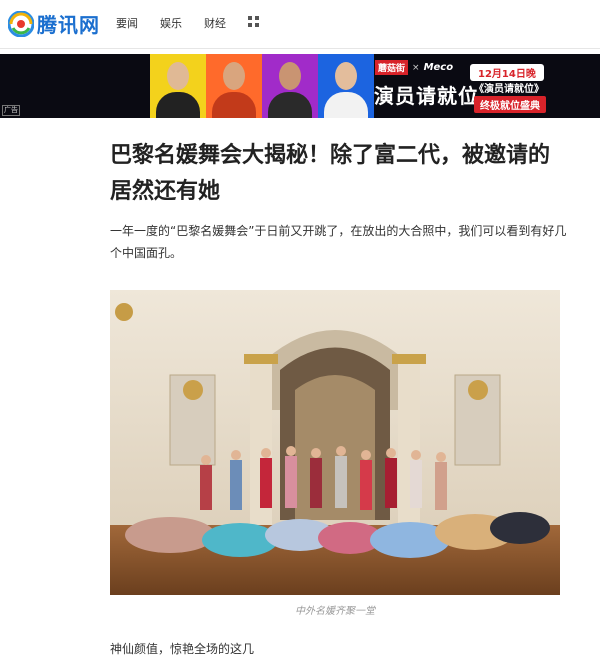 The image size is (600, 657). I want to click on ad-show-title: 《演员请就位》, so click(509, 89).